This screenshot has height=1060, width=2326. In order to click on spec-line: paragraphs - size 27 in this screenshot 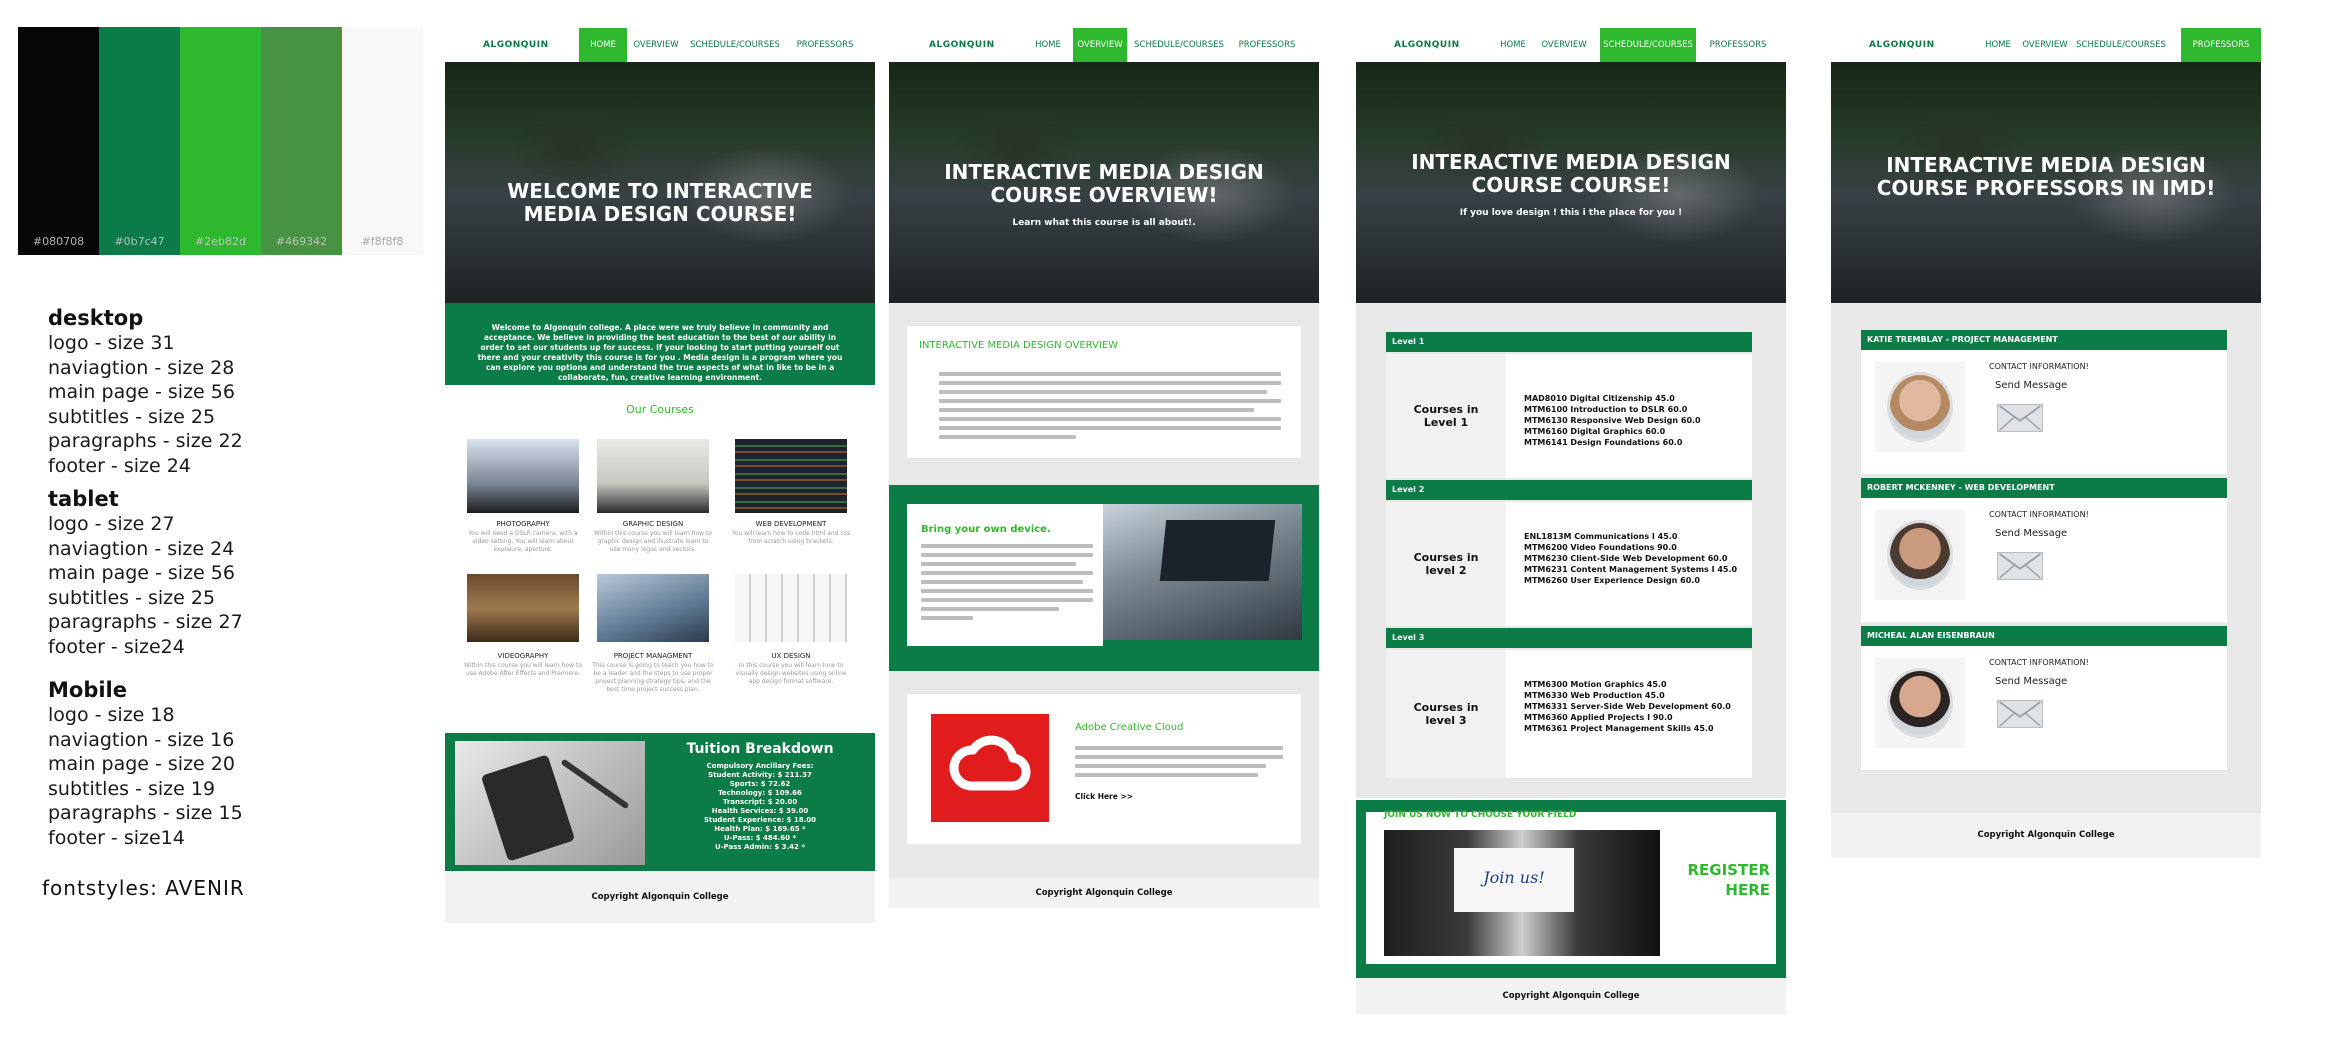, I will do `click(145, 622)`.